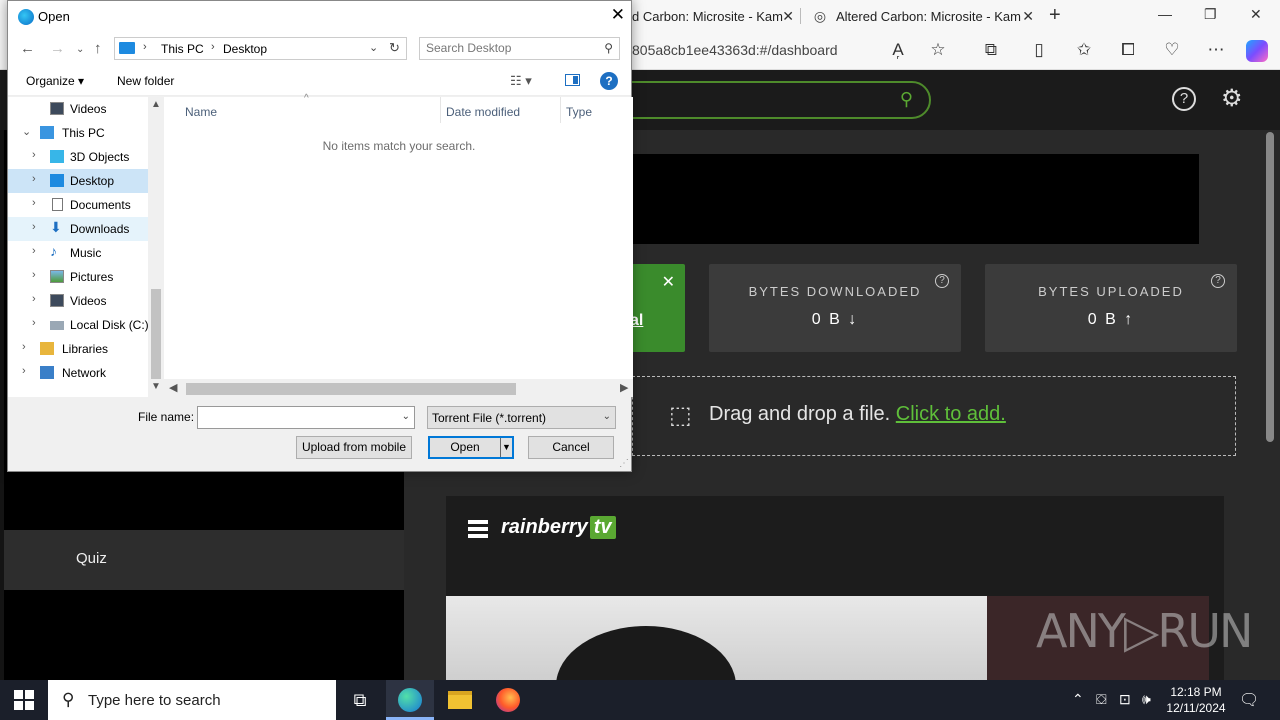 The height and width of the screenshot is (720, 1280). Describe the element at coordinates (182, 49) in the screenshot. I see `breadcrumb-this-pc: This PC` at that location.